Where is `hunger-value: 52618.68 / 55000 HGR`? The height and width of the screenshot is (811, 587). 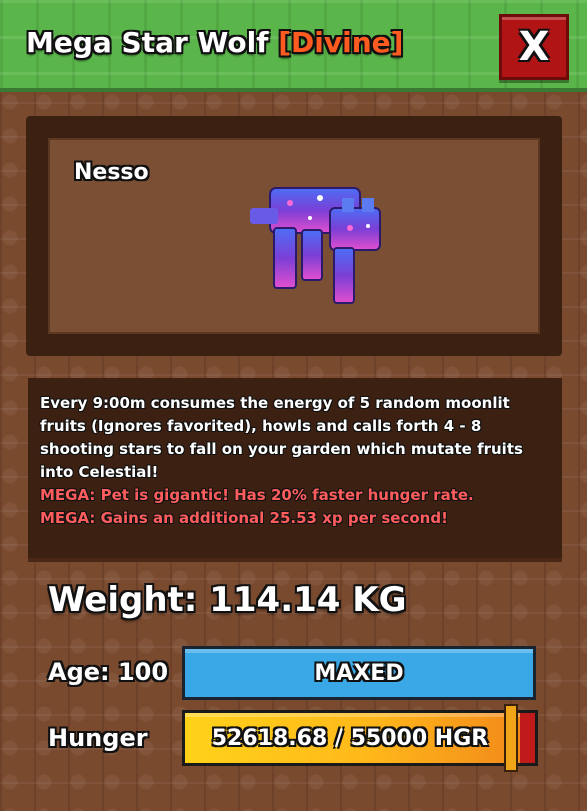
hunger-value: 52618.68 / 55000 HGR is located at coordinates (350, 738).